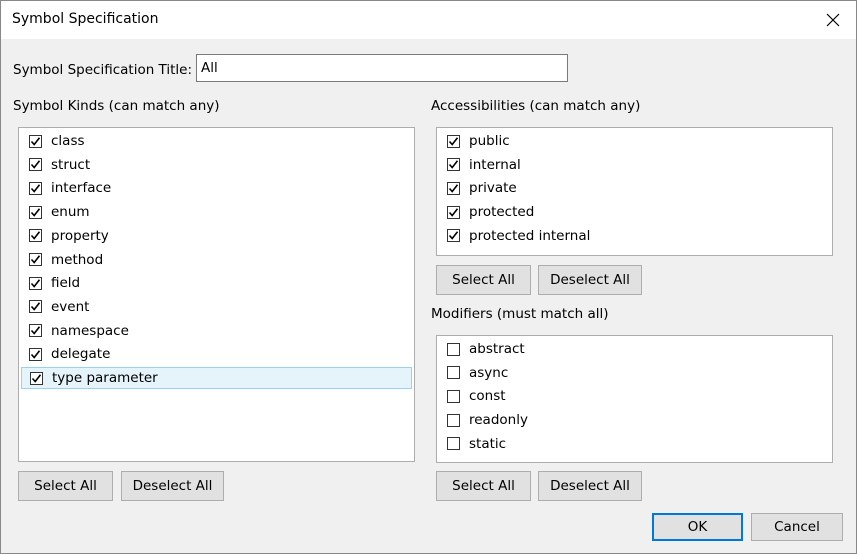  Describe the element at coordinates (634, 212) in the screenshot. I see `list-item: protected` at that location.